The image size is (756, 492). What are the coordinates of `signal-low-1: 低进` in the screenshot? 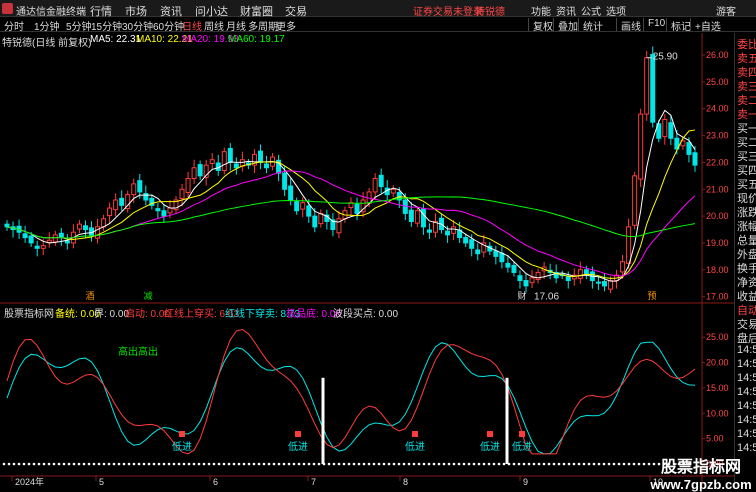 It's located at (298, 446).